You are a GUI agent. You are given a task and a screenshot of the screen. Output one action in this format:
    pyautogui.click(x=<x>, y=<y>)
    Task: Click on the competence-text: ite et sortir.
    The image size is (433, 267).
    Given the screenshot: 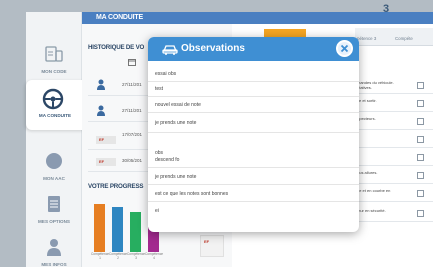 What is the action you would take?
    pyautogui.click(x=367, y=100)
    